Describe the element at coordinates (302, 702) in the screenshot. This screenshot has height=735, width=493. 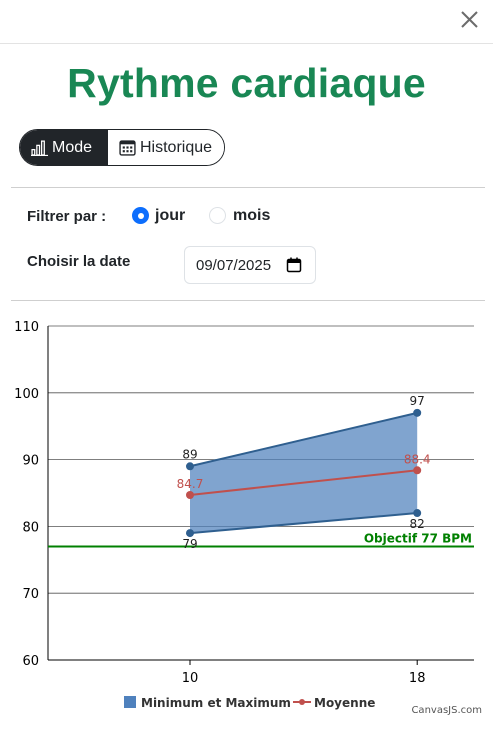
I see `legend-mean-marker` at that location.